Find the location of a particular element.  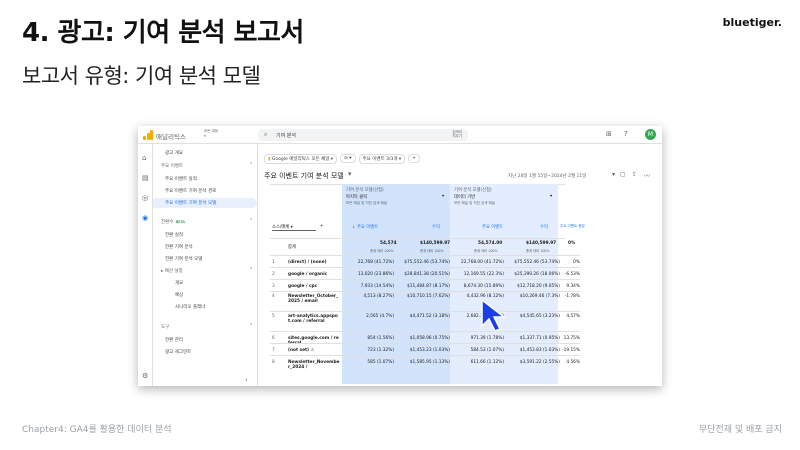

row-revenue-2: $3,591.22 (2.55%) is located at coordinates (539, 362).